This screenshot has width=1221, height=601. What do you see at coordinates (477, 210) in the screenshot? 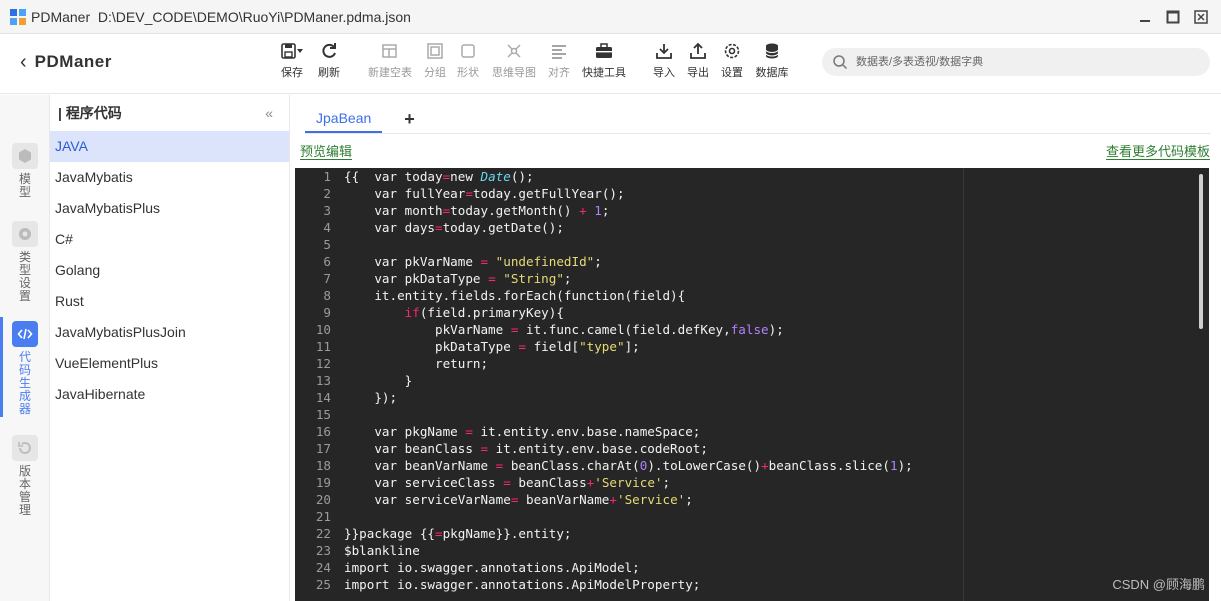
I see `code-text: var month=today.getMonth() + 1;` at bounding box center [477, 210].